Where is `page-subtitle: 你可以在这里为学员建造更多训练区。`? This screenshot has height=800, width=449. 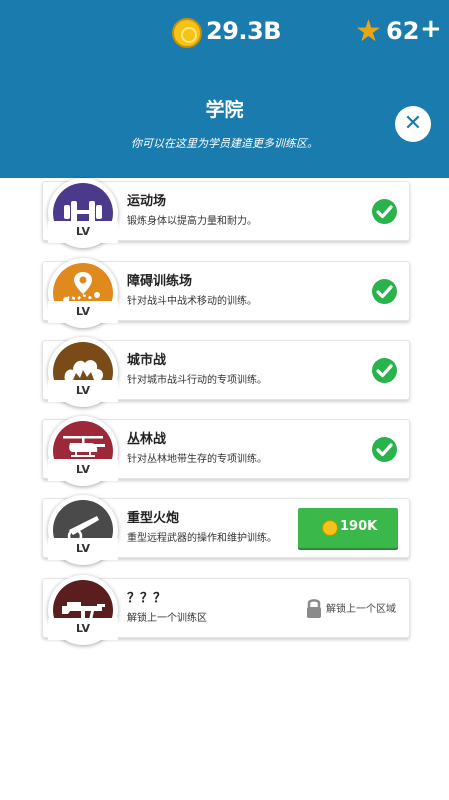 page-subtitle: 你可以在这里为学员建造更多训练区。 is located at coordinates (224, 143).